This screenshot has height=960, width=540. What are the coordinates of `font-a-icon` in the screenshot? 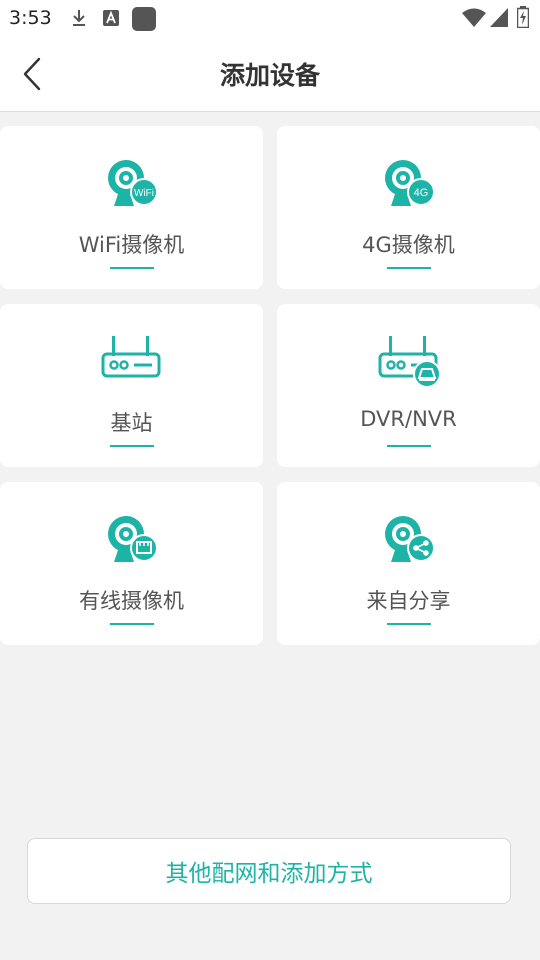 It's located at (111, 18).